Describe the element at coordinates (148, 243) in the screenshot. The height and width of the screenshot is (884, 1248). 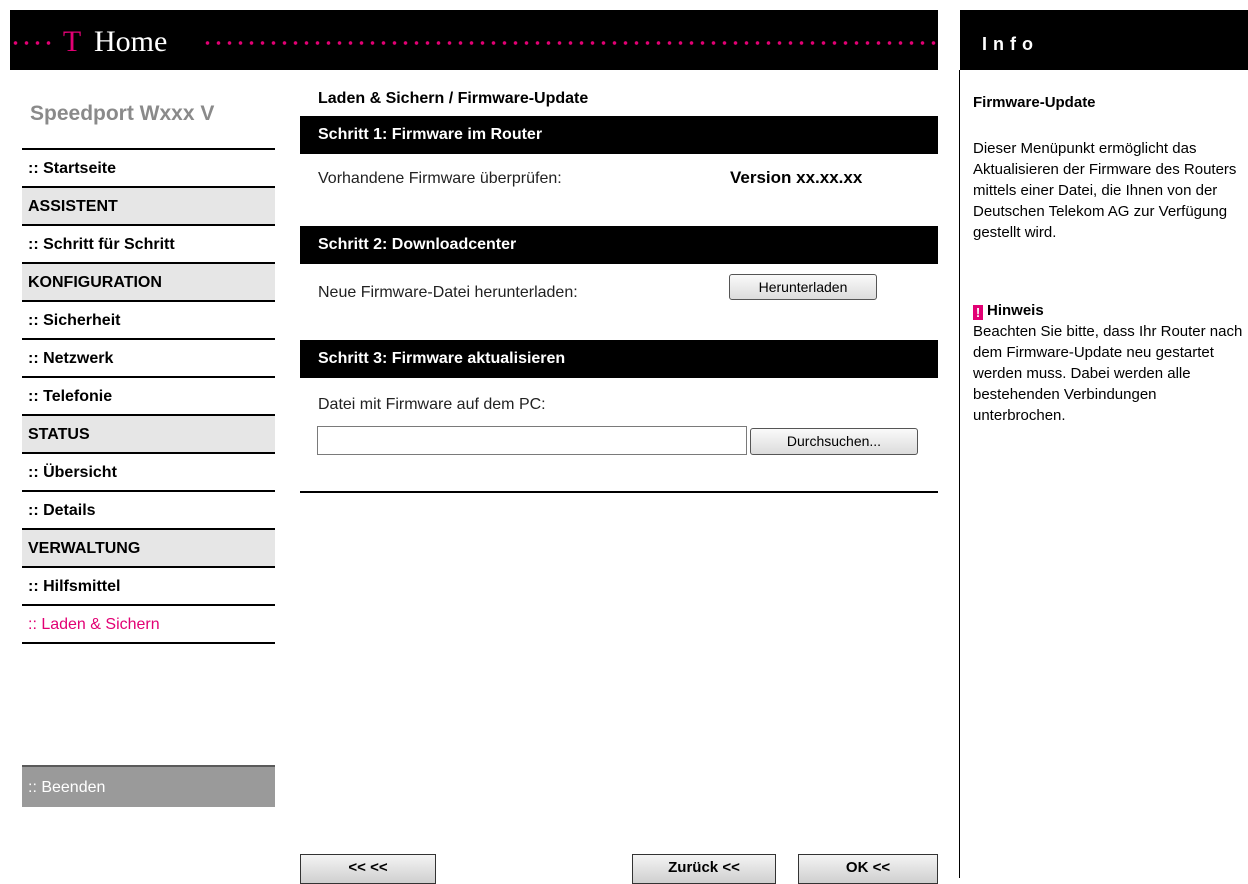
I see `sidebar-item-schritt-fuer-schritt: :: Schritt für Schritt` at that location.